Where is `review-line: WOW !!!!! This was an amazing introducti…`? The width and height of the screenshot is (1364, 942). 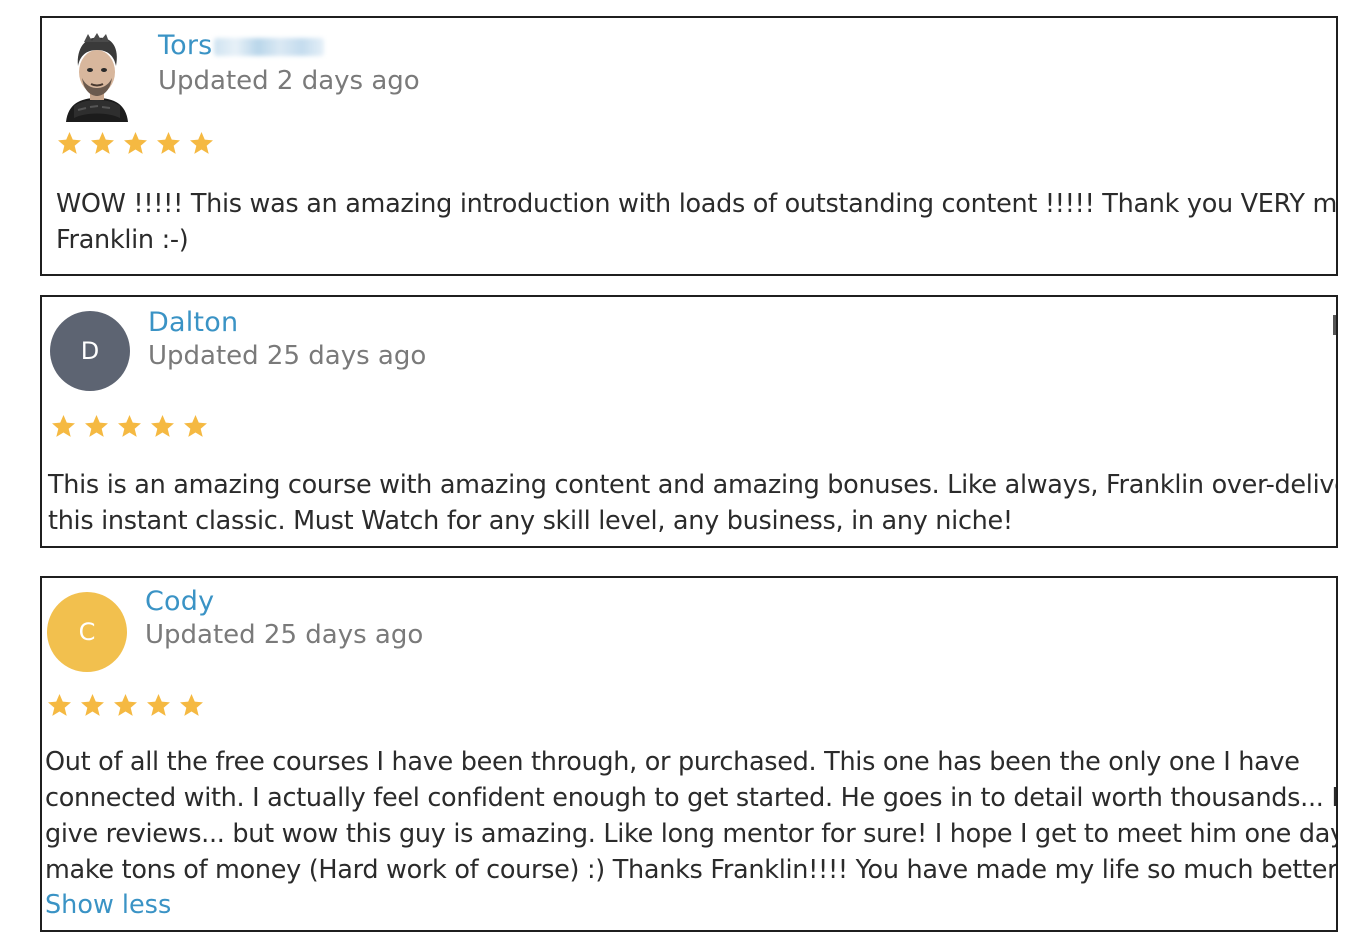 review-line: WOW !!!!! This was an amazing introducti… is located at coordinates (697, 204).